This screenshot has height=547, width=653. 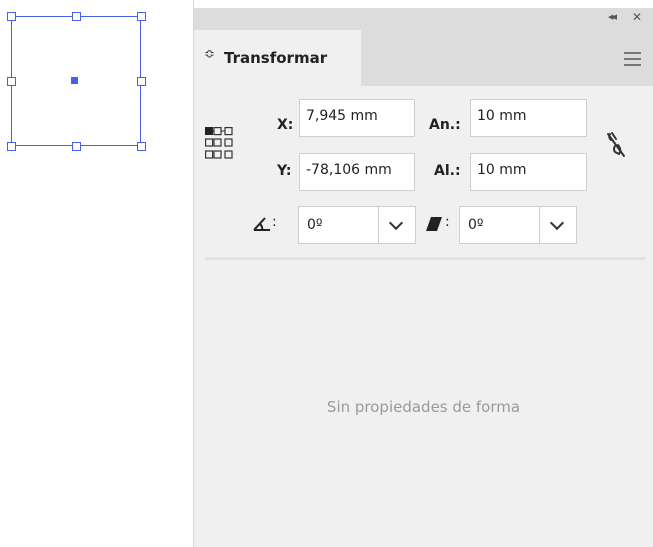 What do you see at coordinates (528, 118) in the screenshot?
I see `width-field: 10 mm` at bounding box center [528, 118].